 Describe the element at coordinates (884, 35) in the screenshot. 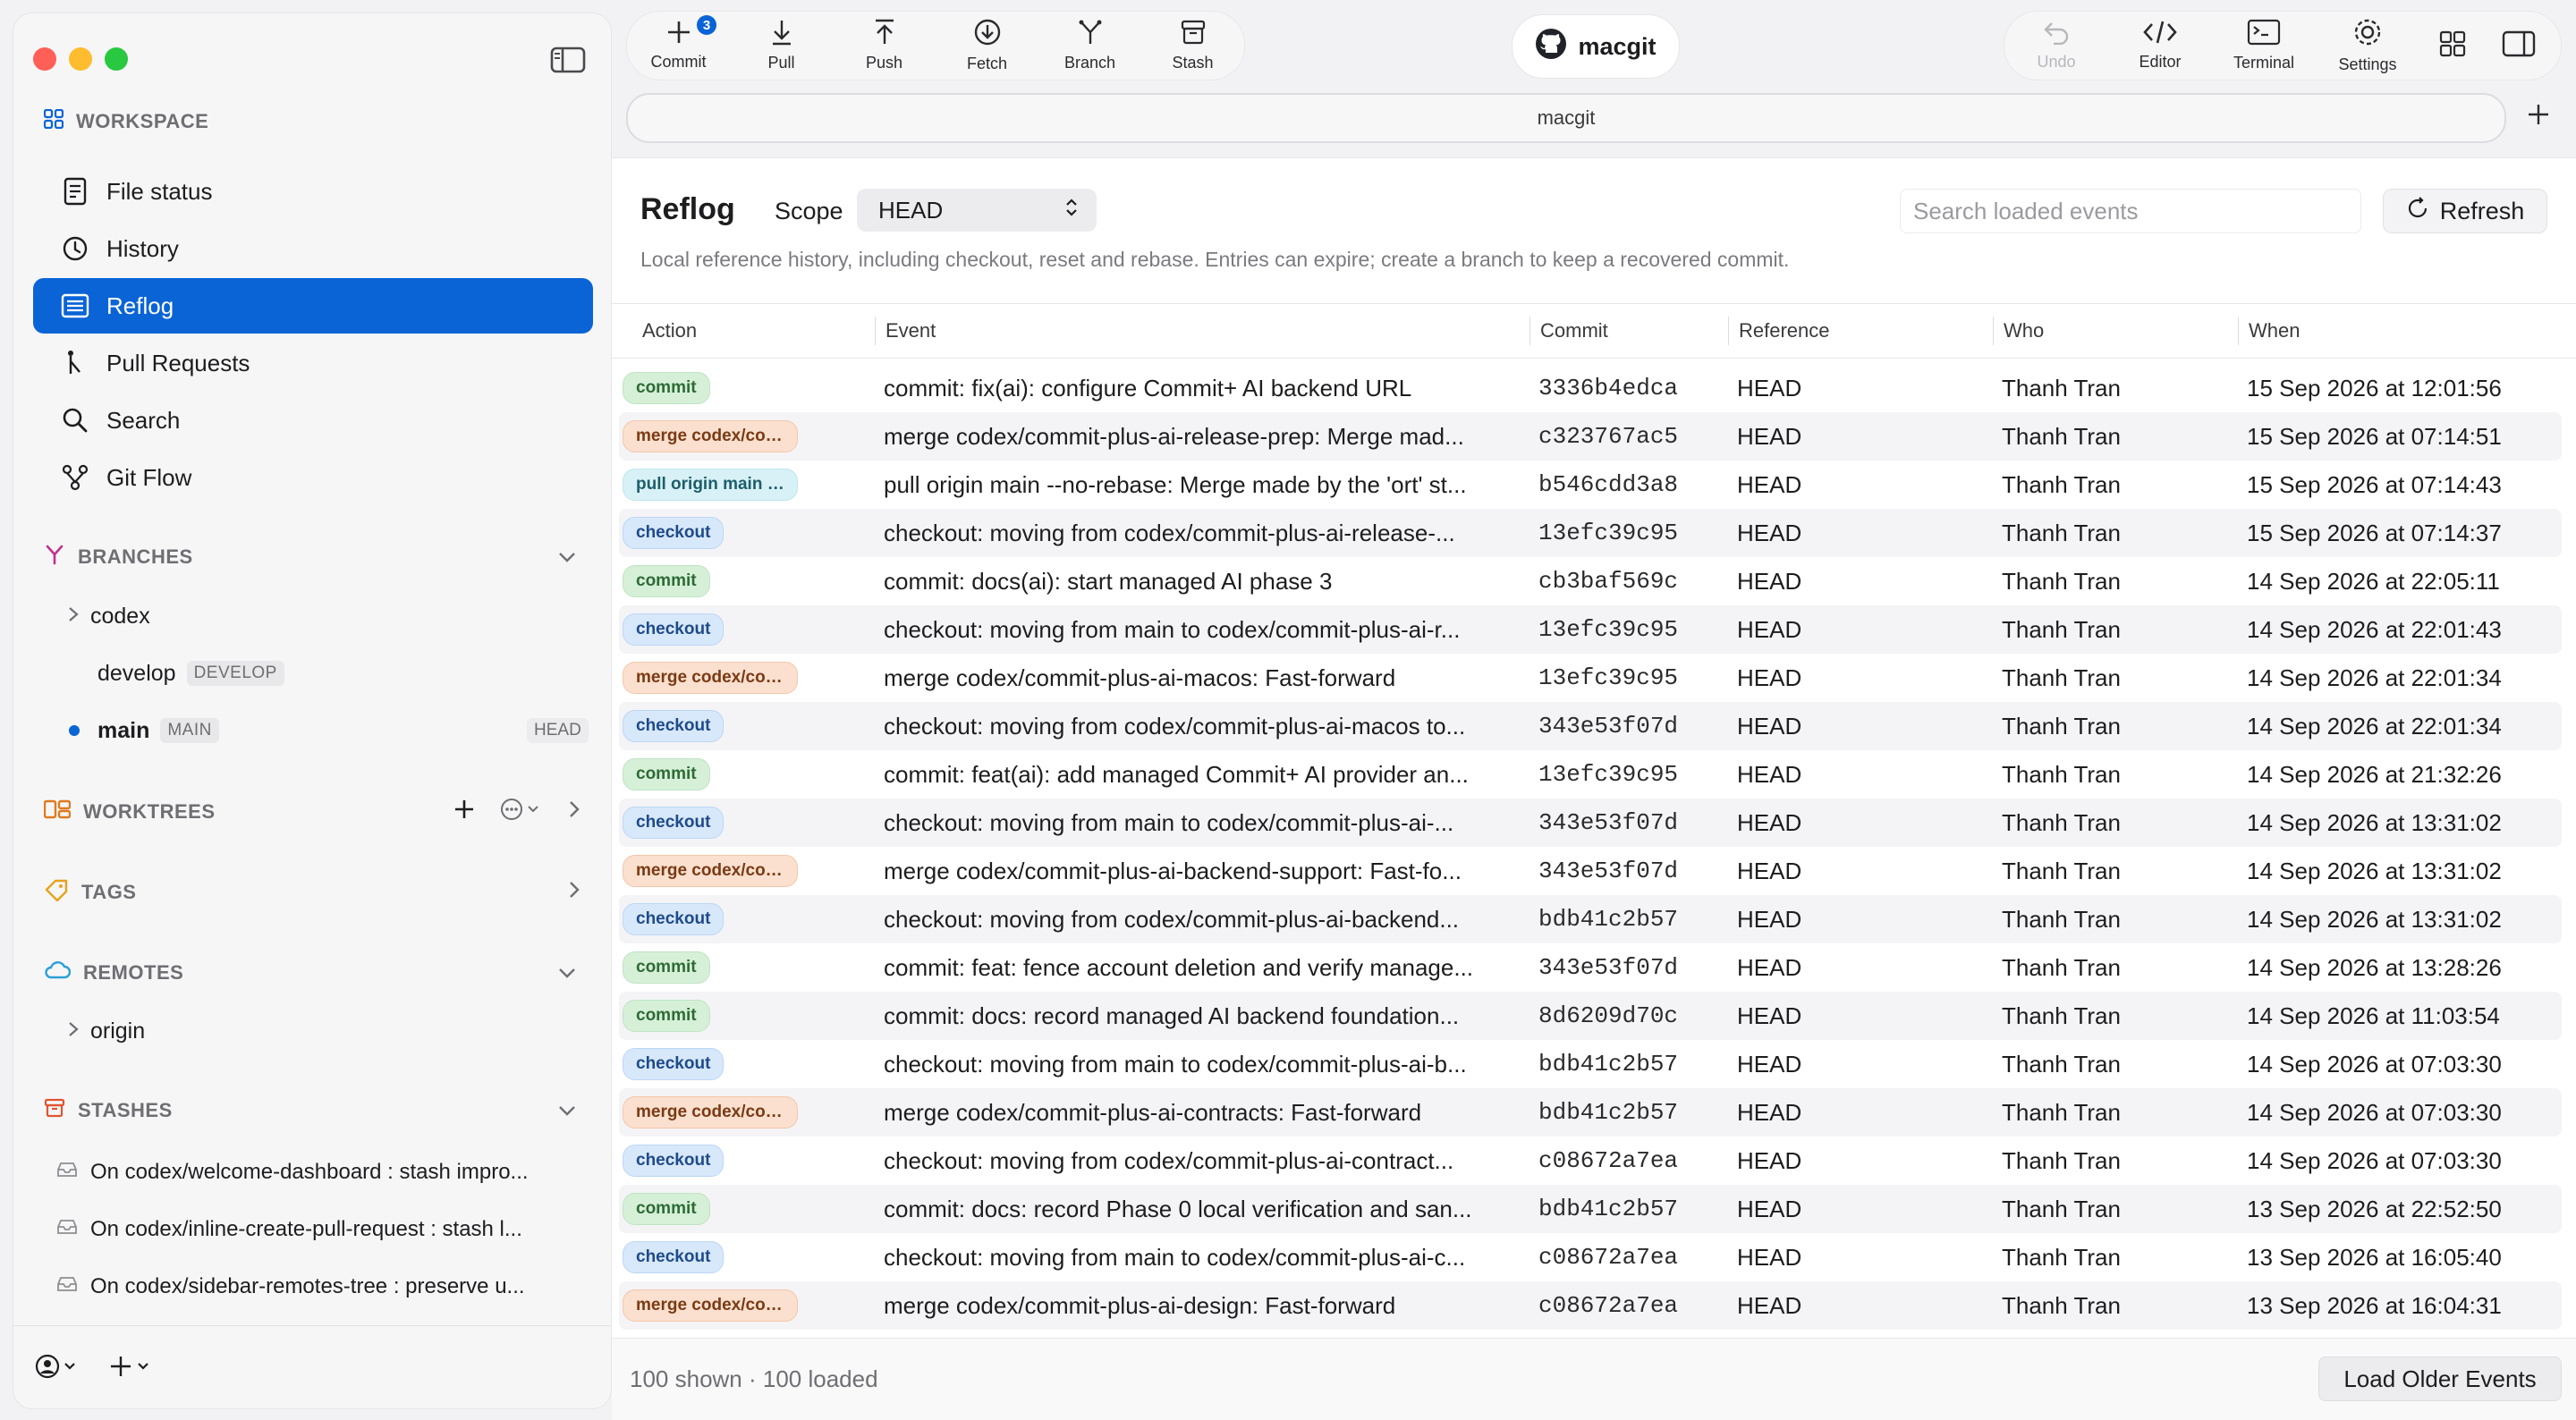

I see `arrow-up-icon` at that location.